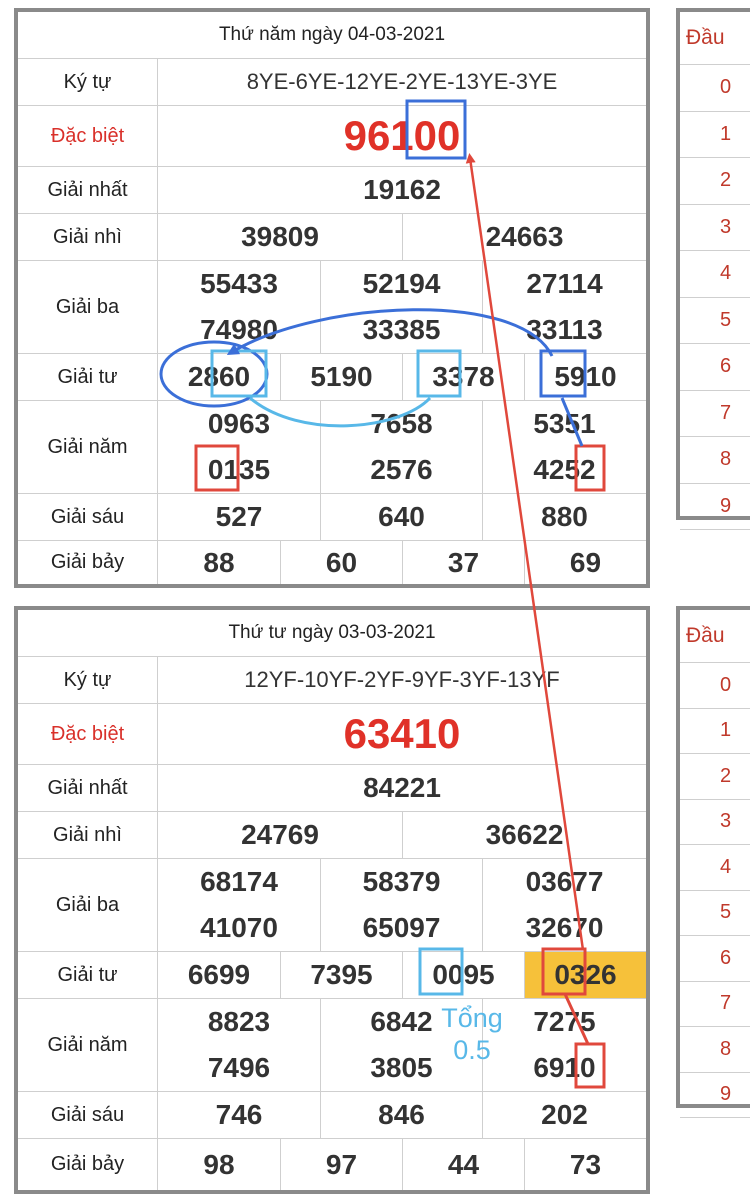 The width and height of the screenshot is (750, 1200). Describe the element at coordinates (472, 1050) in the screenshot. I see `annotation-line-2: 0.5` at that location.